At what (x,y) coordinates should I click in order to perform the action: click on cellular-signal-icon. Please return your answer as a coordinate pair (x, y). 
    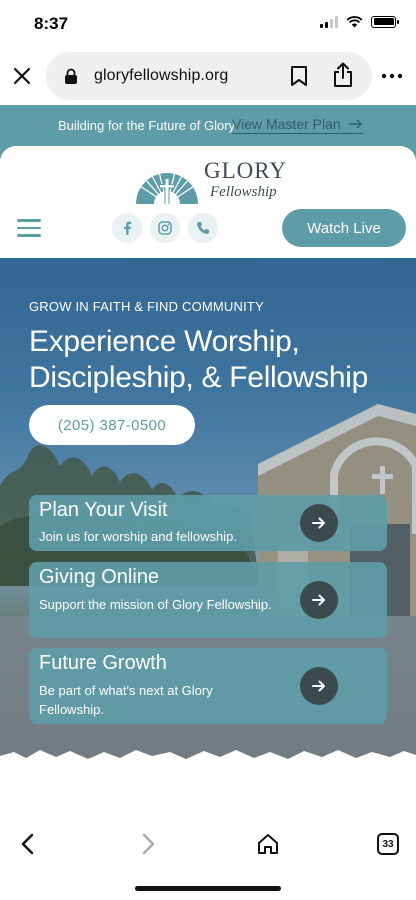
    Looking at the image, I should click on (329, 21).